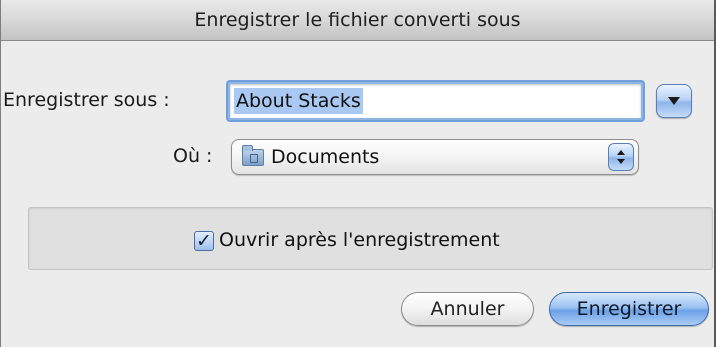  Describe the element at coordinates (435, 101) in the screenshot. I see `filename-input: About Stacks` at that location.